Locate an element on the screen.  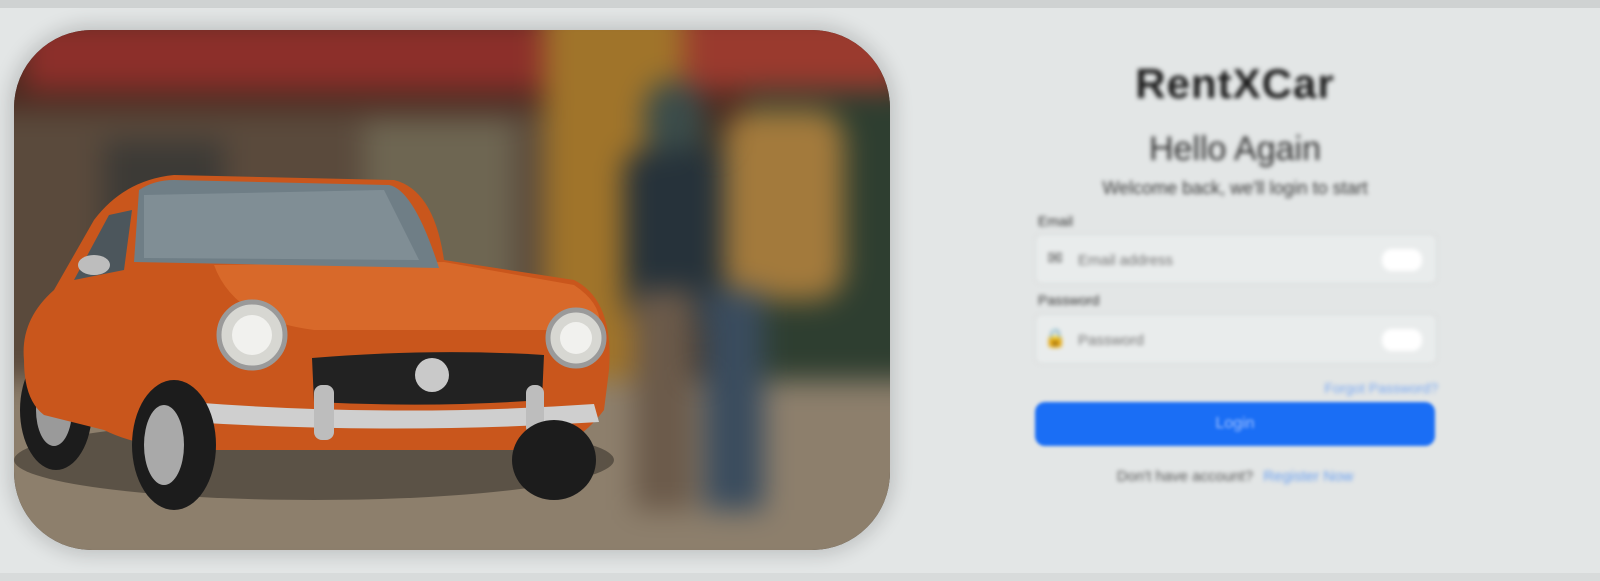
password-field: 🔒 is located at coordinates (1236, 339).